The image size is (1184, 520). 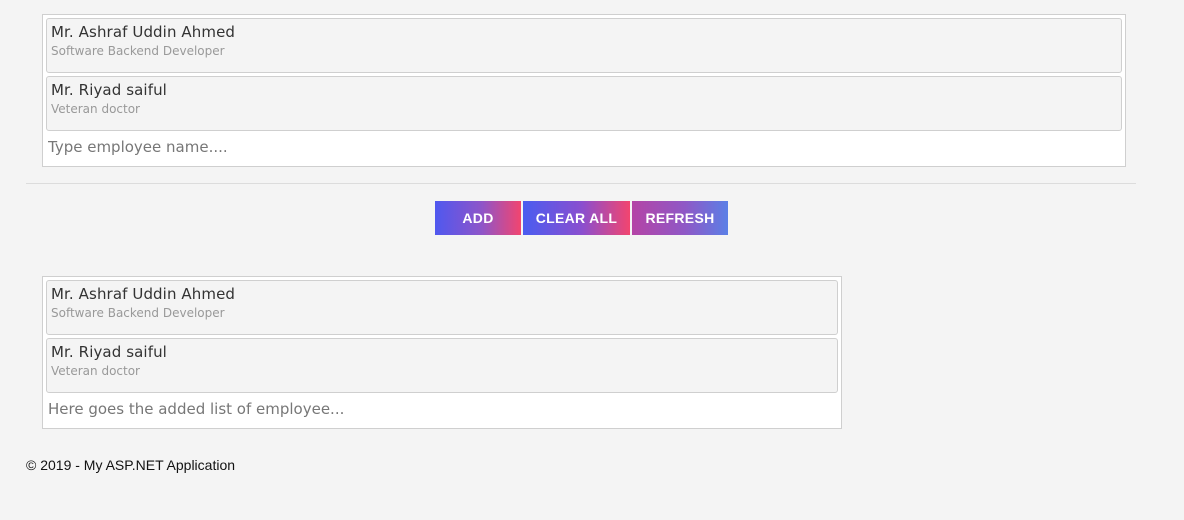 I want to click on added-employee-input, so click(x=423, y=409).